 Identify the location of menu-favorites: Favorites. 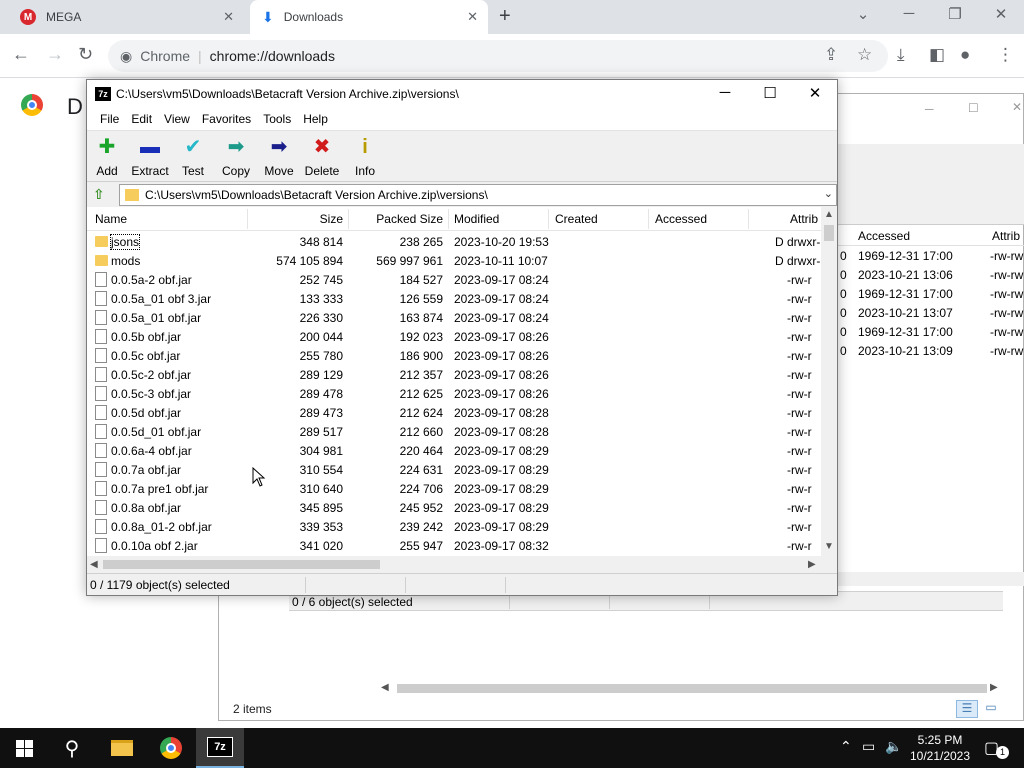
(226, 119).